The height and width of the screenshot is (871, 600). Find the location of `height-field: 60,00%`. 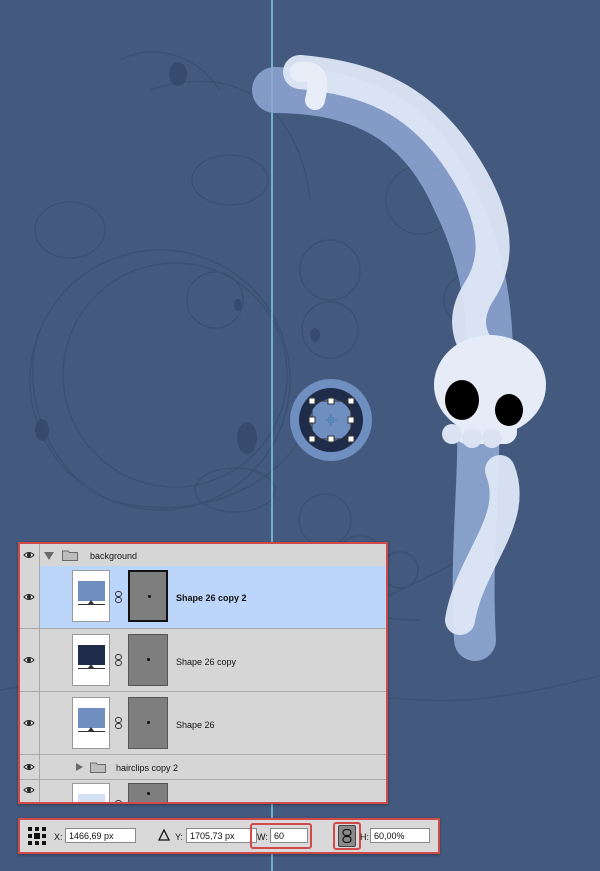

height-field: 60,00% is located at coordinates (400, 835).